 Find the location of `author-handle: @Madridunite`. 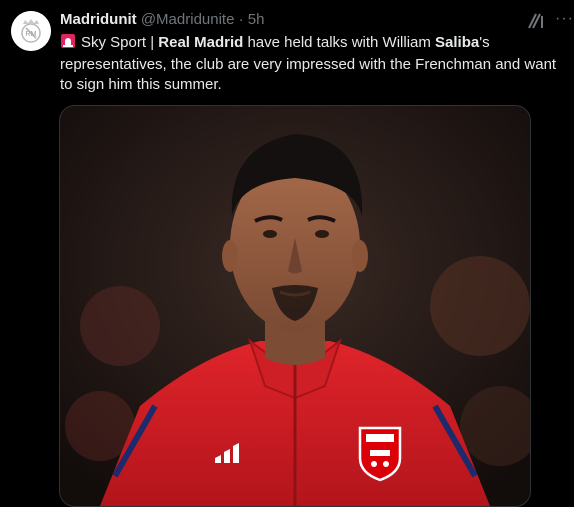

author-handle: @Madridunite is located at coordinates (188, 19).